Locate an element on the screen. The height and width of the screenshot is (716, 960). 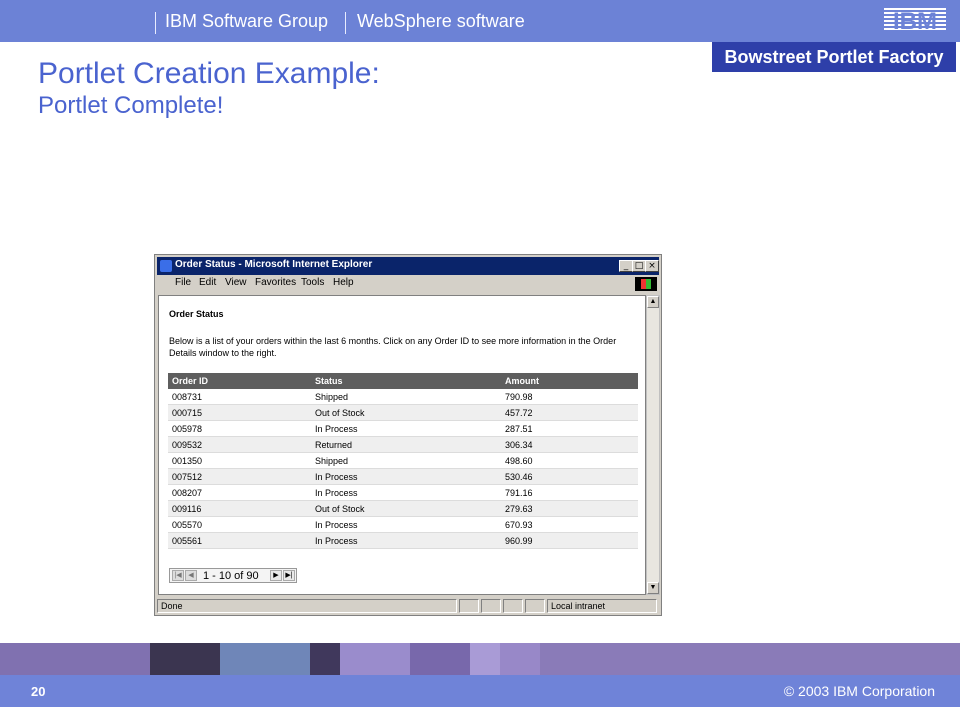
order-amount: 530.46 is located at coordinates (519, 477).